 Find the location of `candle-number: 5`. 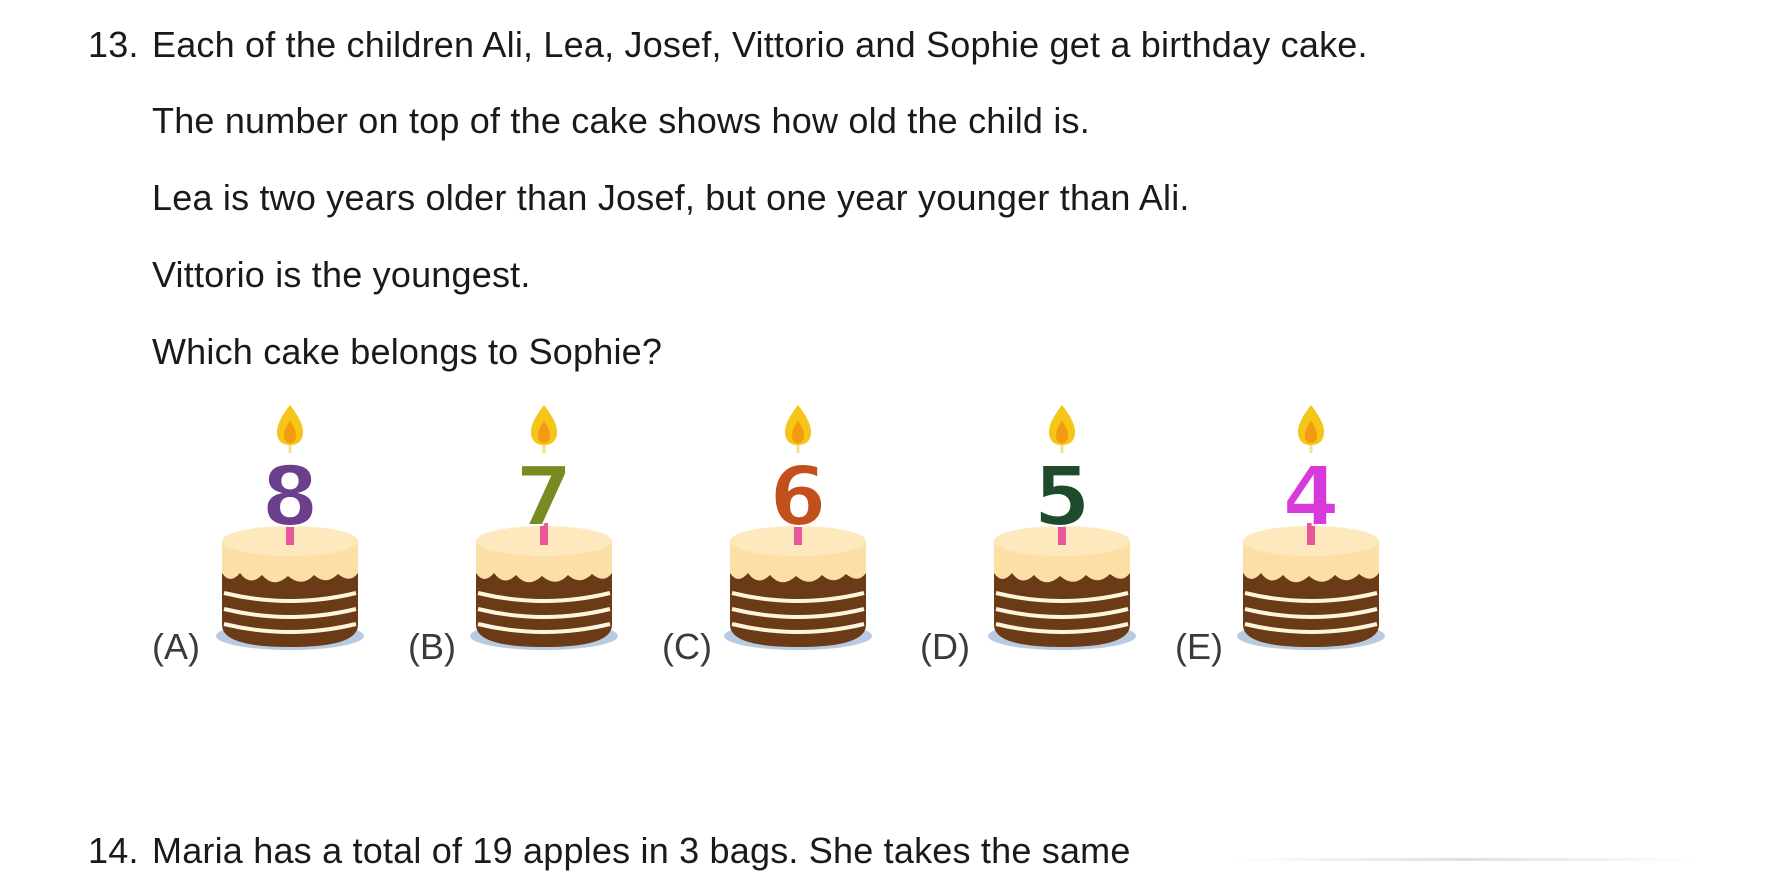

candle-number: 5 is located at coordinates (1061, 497).